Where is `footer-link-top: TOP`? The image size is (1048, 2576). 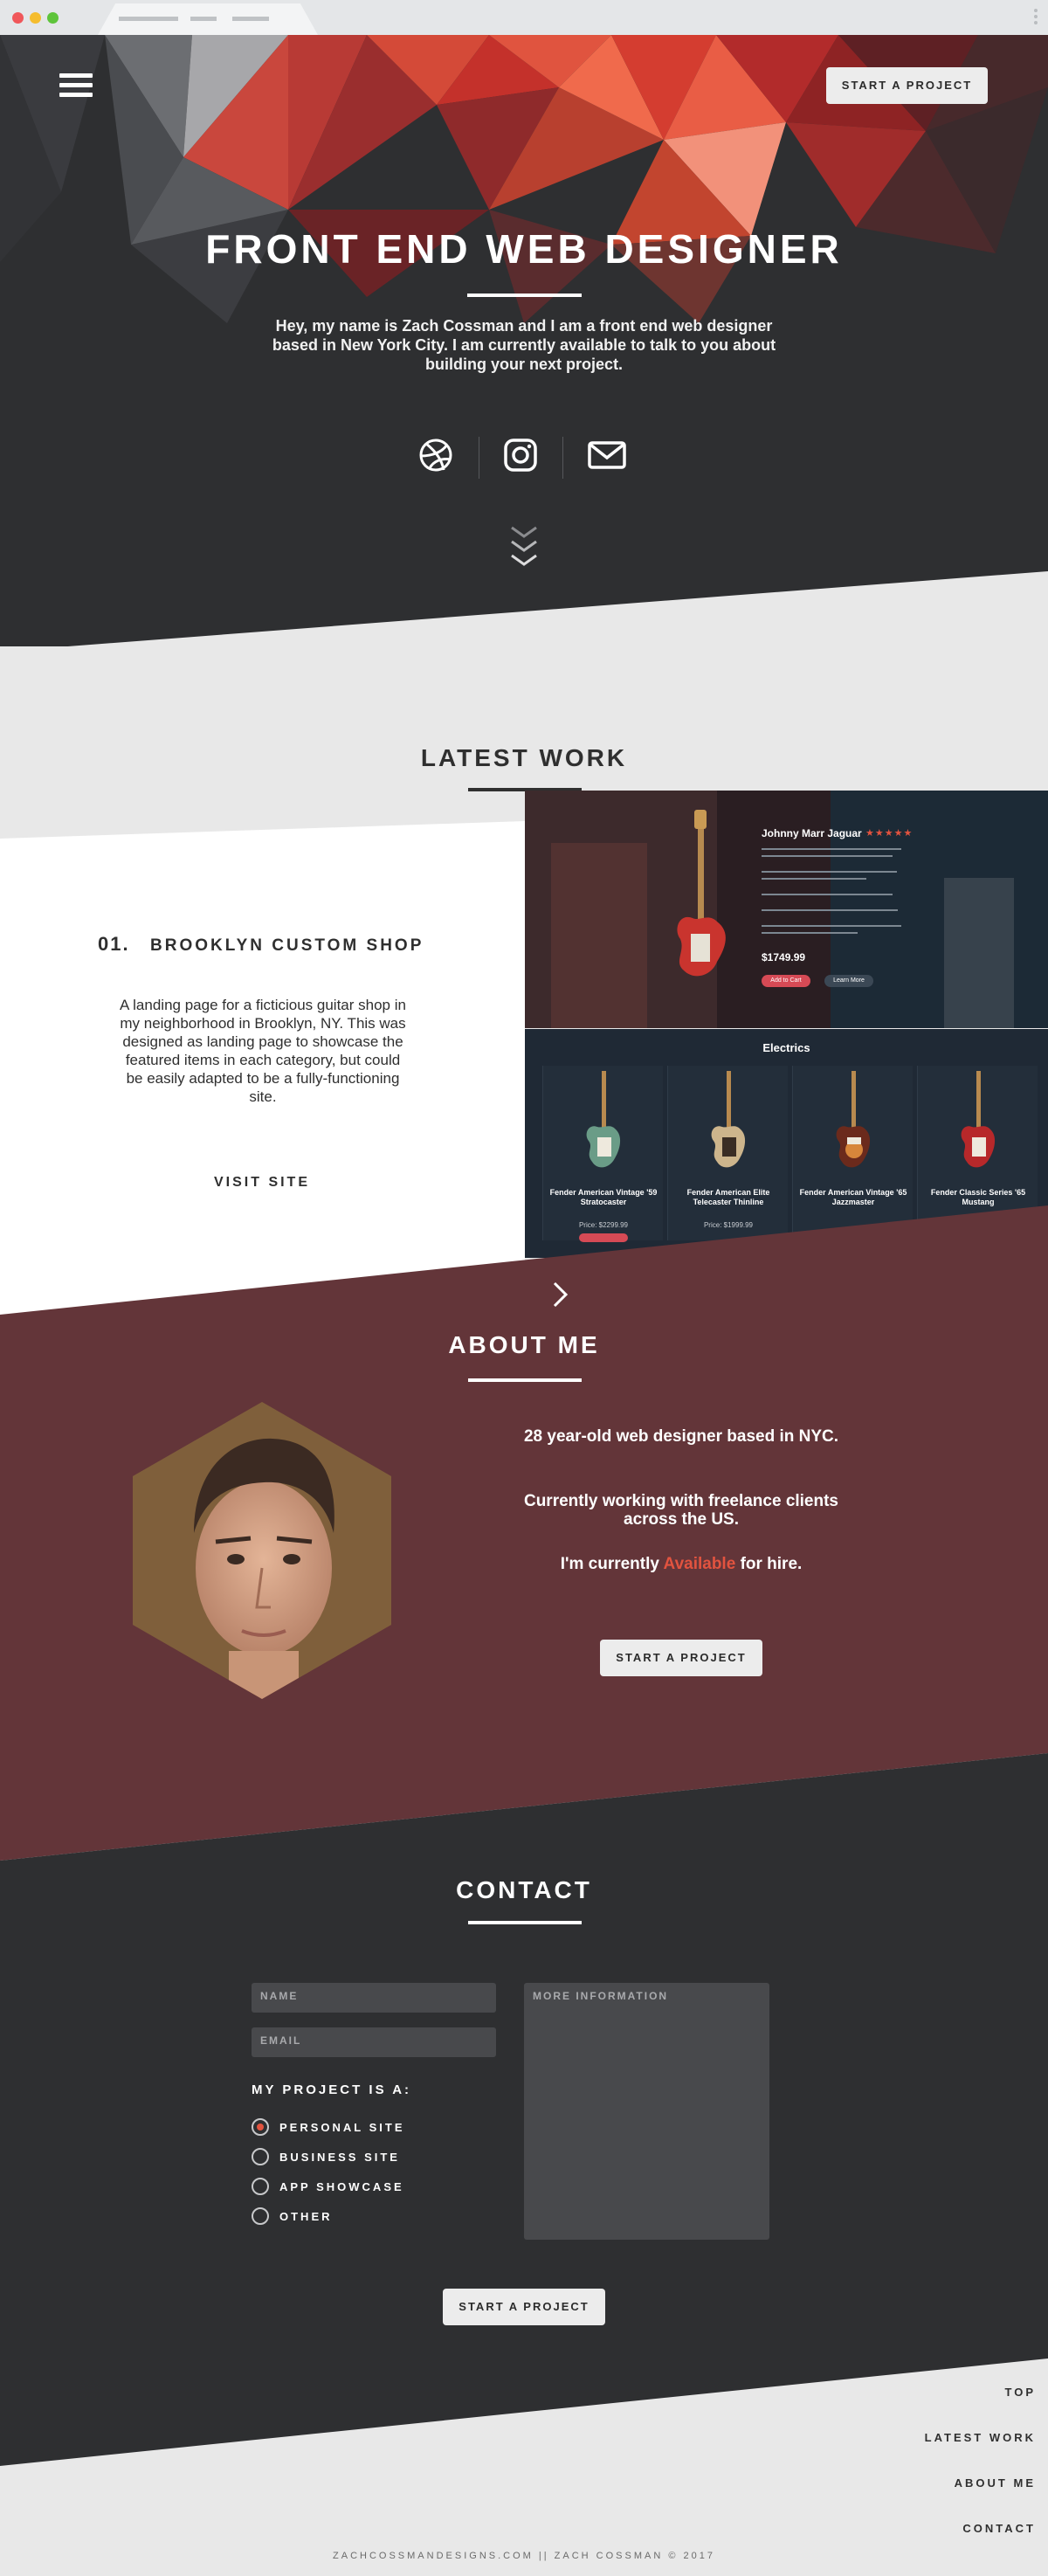
footer-link-top: TOP is located at coordinates (948, 2392).